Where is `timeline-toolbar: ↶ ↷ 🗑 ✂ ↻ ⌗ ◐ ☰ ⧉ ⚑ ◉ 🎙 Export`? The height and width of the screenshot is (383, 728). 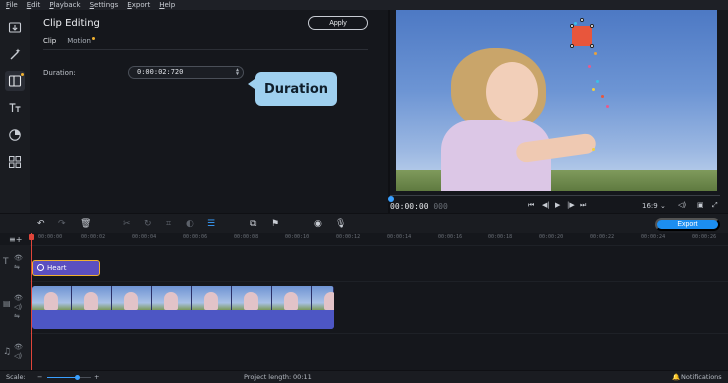 timeline-toolbar: ↶ ↷ 🗑 ✂ ↻ ⌗ ◐ ☰ ⧉ ⚑ ◉ 🎙 Export is located at coordinates (364, 223).